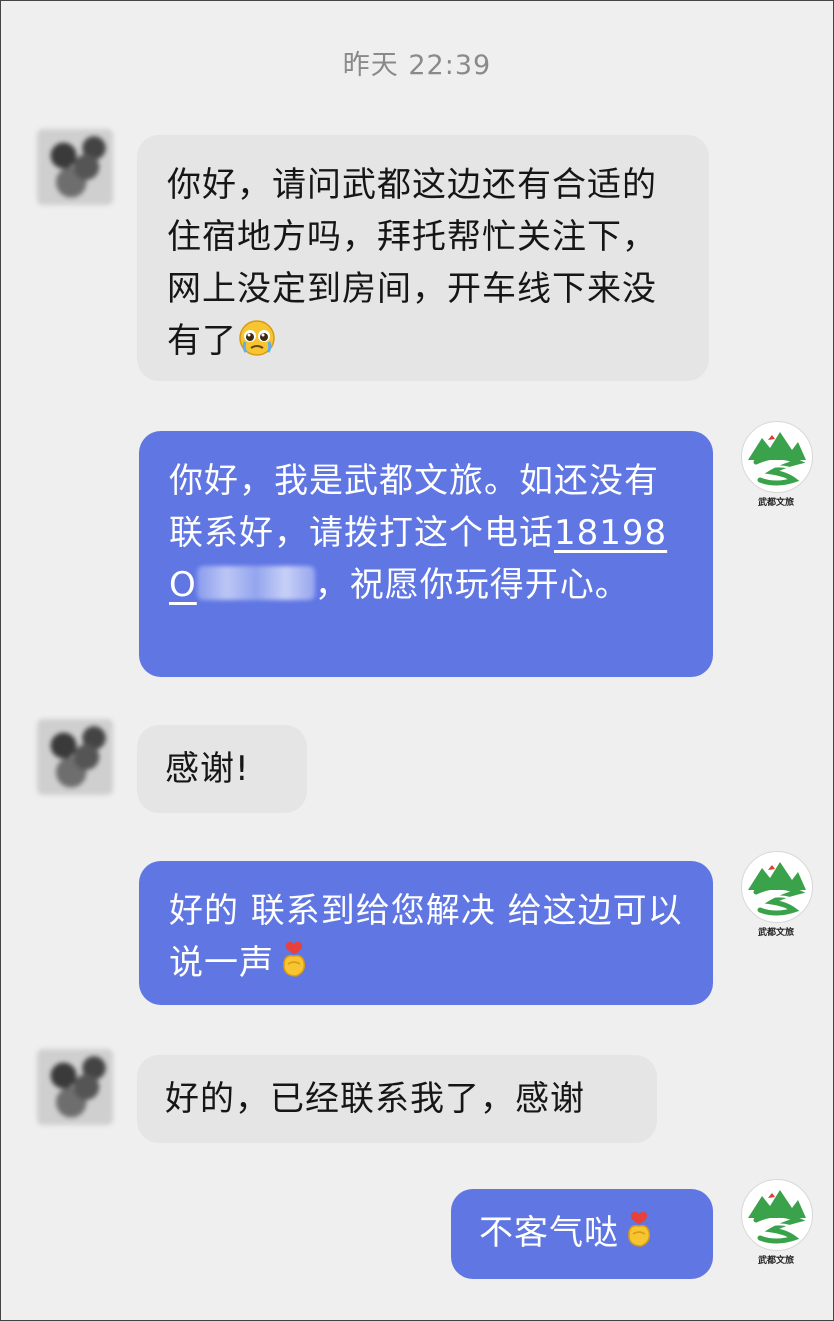  Describe the element at coordinates (472, 585) in the screenshot. I see `message-text-end: ，祝愿你玩得开心。` at that location.